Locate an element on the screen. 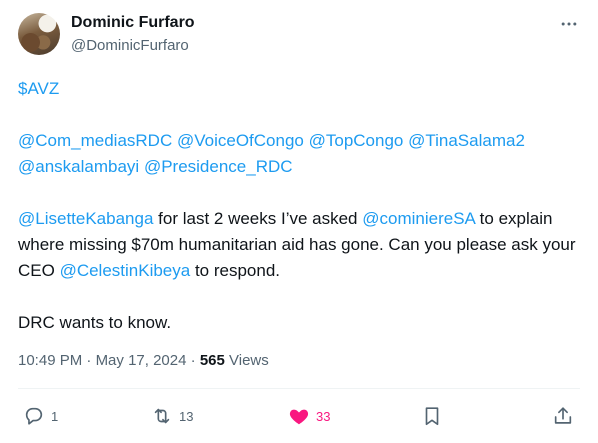  mention-link: @TinaSalama2 is located at coordinates (466, 140).